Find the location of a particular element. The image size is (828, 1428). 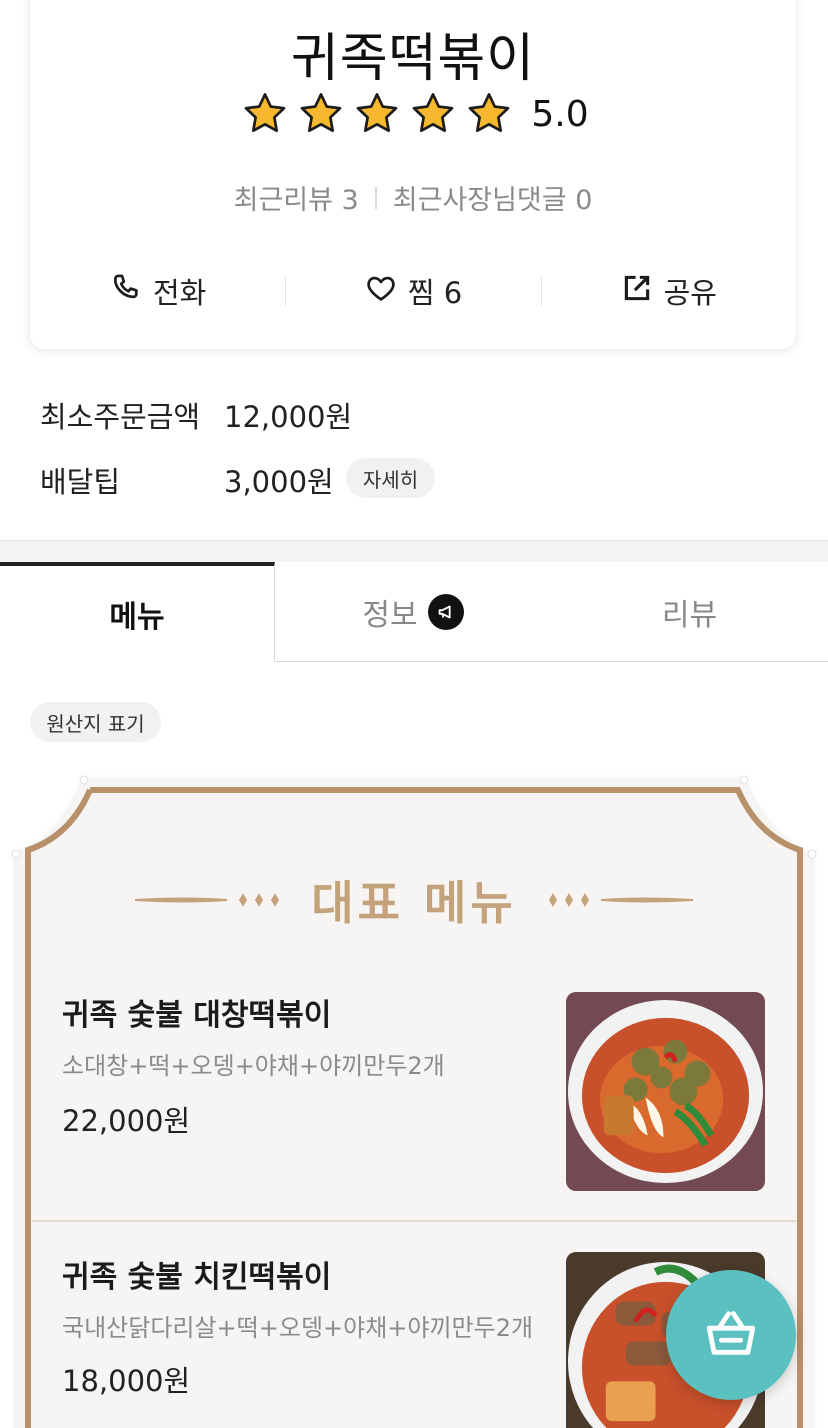

cart-button is located at coordinates (731, 1335).